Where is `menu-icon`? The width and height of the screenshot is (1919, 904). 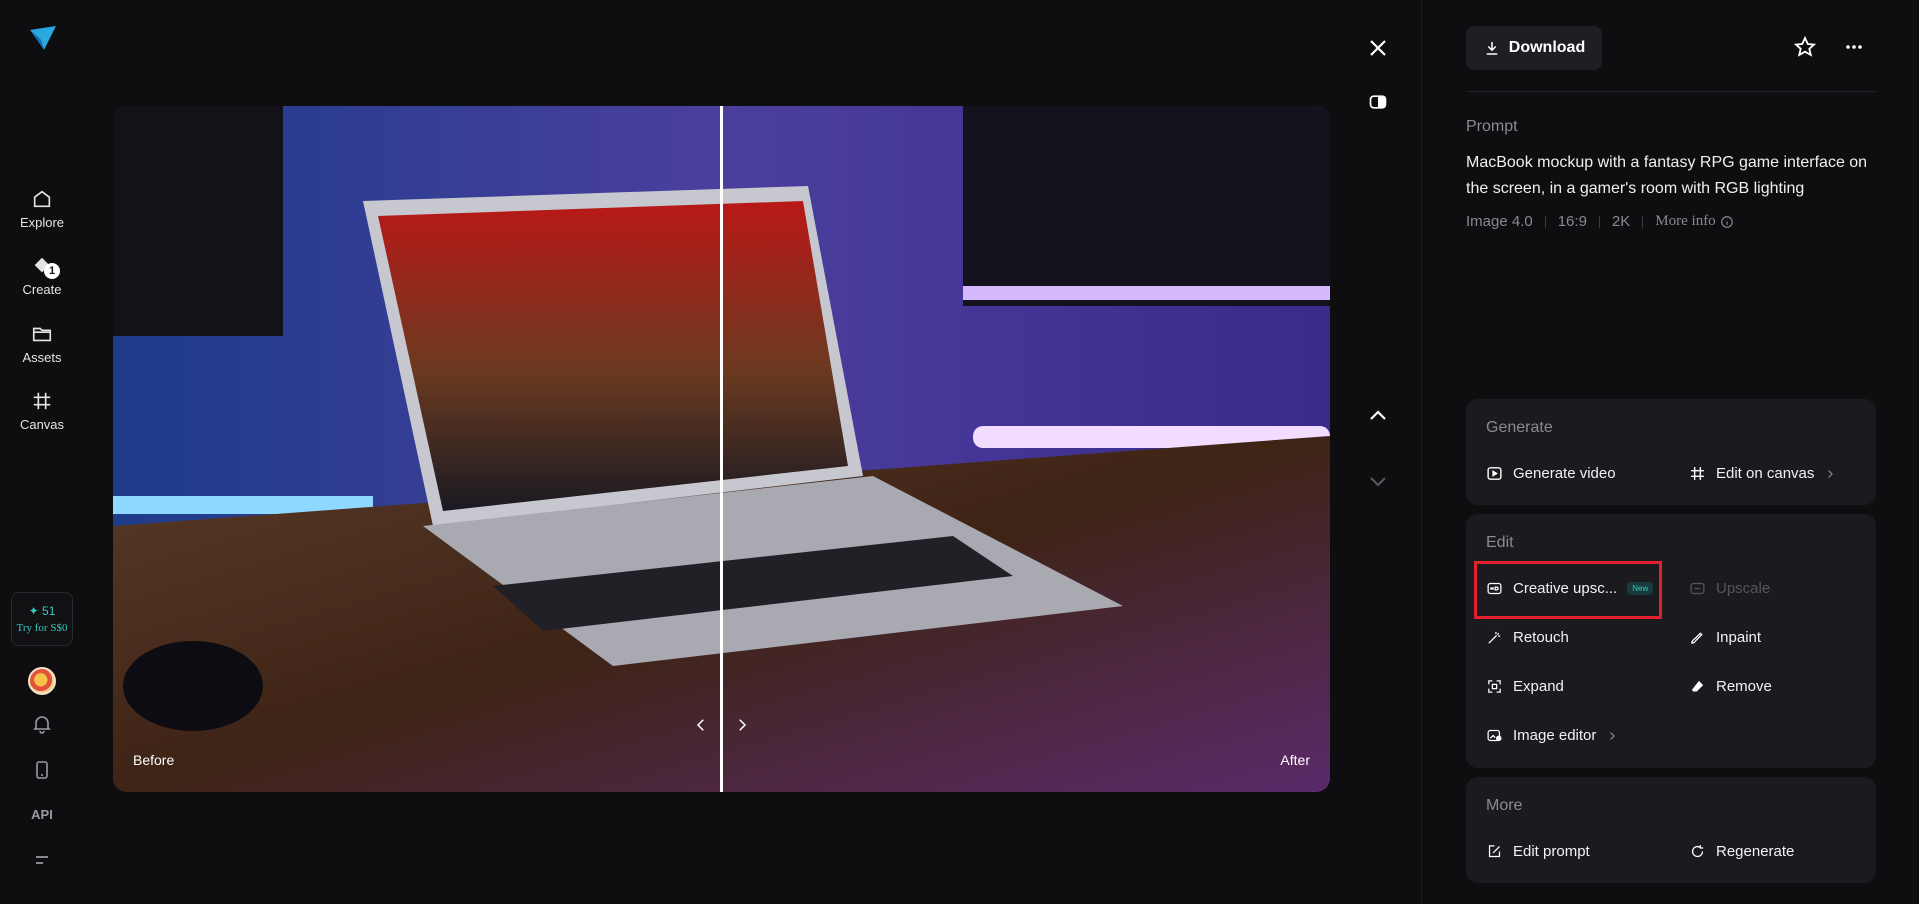 menu-icon is located at coordinates (42, 860).